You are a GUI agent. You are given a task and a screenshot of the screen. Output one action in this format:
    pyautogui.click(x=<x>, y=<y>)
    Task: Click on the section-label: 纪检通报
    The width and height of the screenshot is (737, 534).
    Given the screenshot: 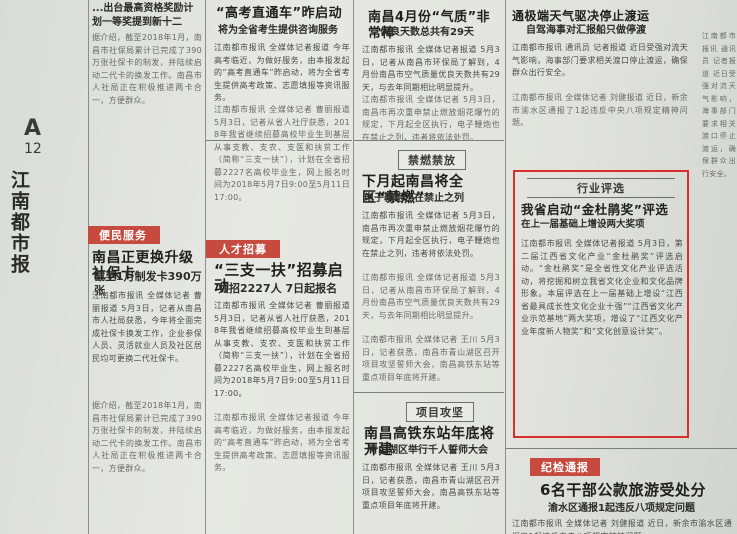 What is the action you would take?
    pyautogui.click(x=565, y=467)
    